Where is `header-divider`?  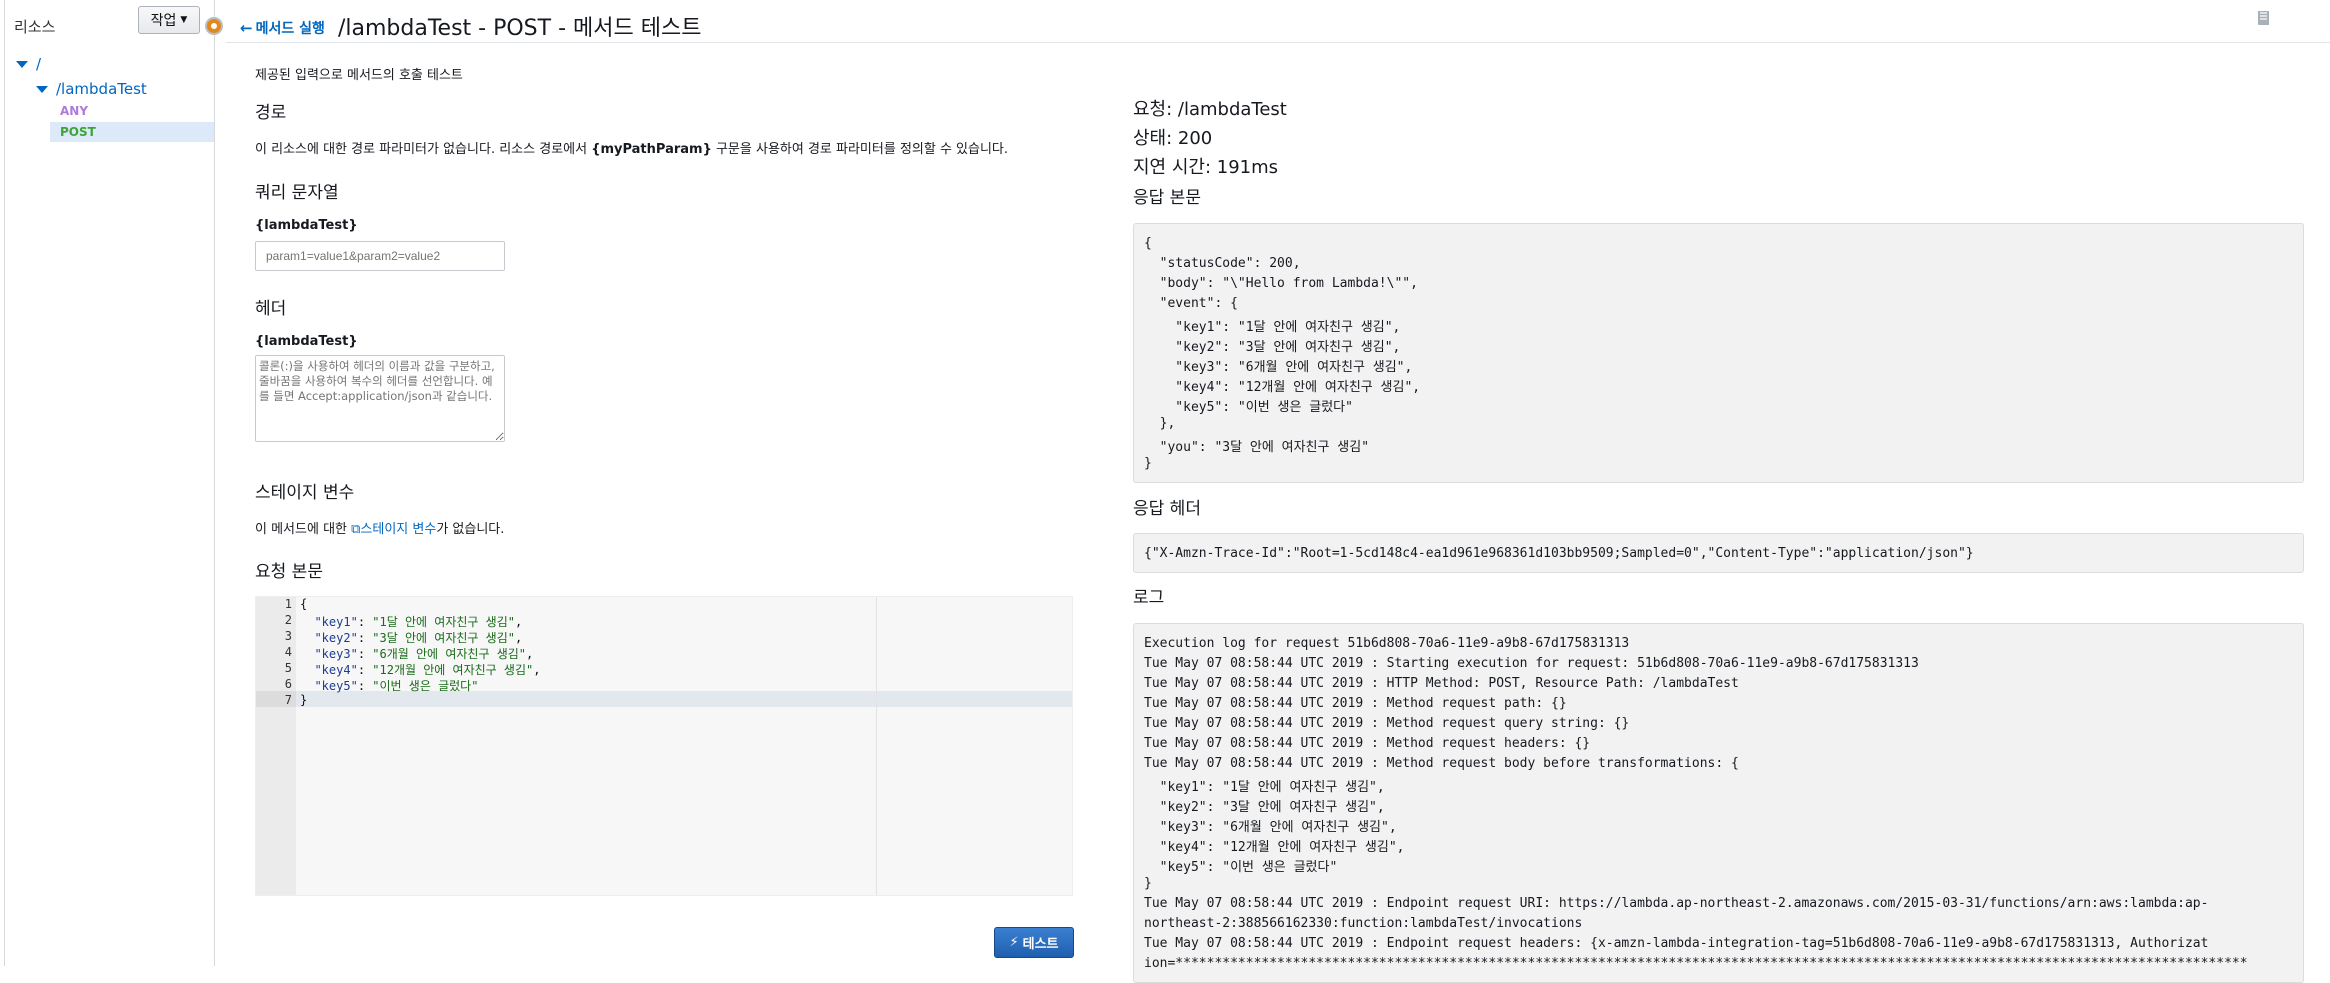 header-divider is located at coordinates (1278, 42).